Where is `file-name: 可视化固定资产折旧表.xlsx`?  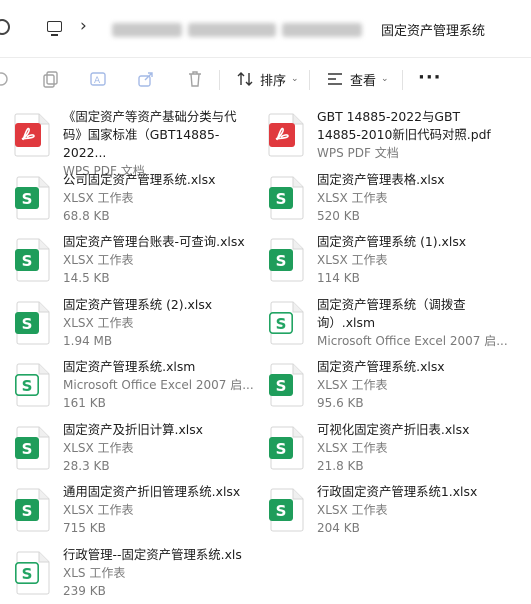
file-name: 可视化固定资产折旧表.xlsx is located at coordinates (393, 429).